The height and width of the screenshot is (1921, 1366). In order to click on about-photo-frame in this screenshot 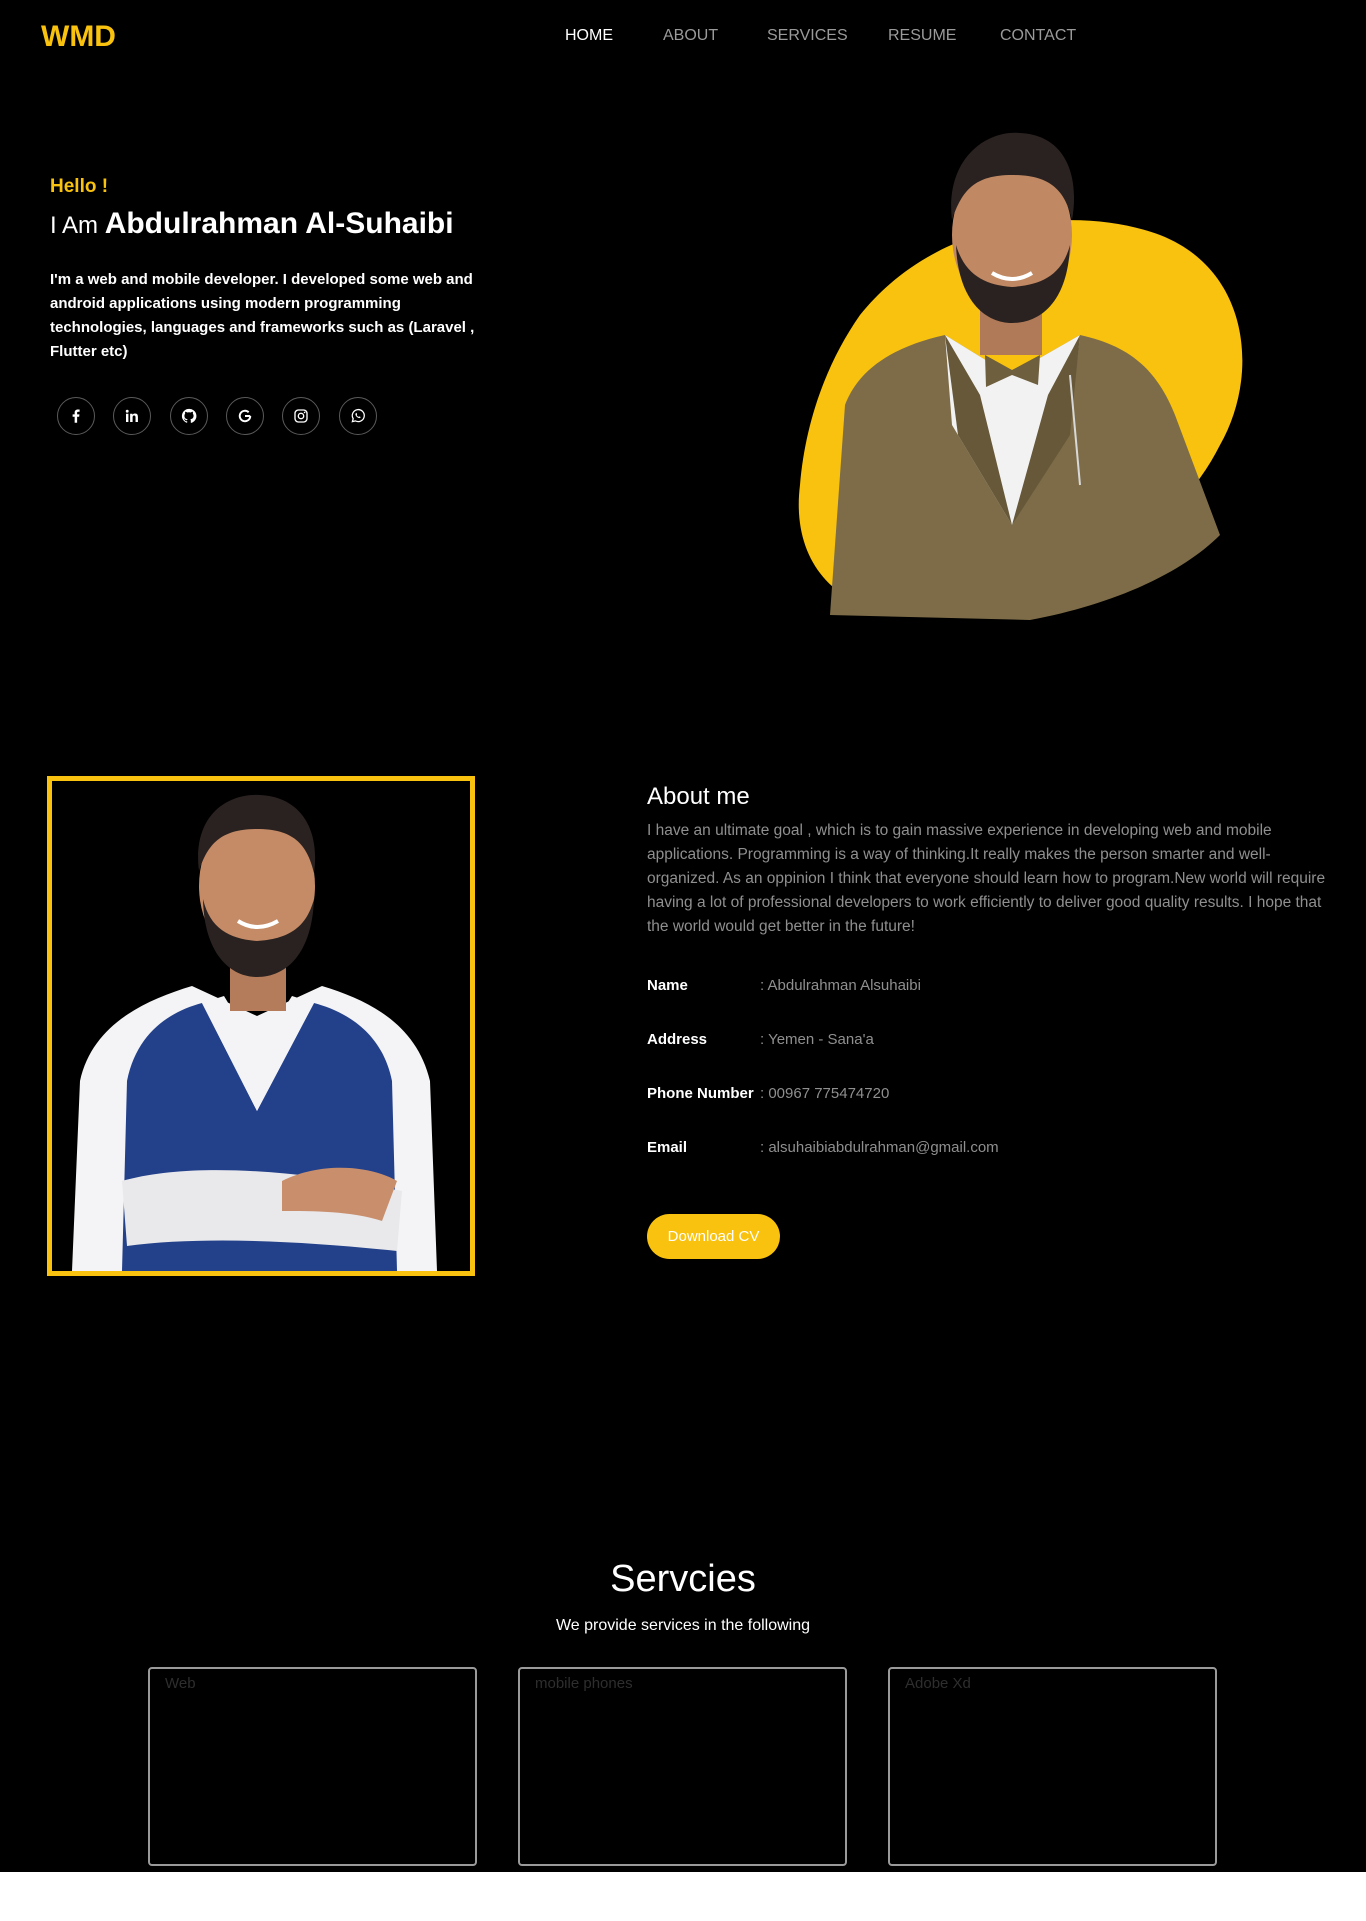, I will do `click(261, 1026)`.